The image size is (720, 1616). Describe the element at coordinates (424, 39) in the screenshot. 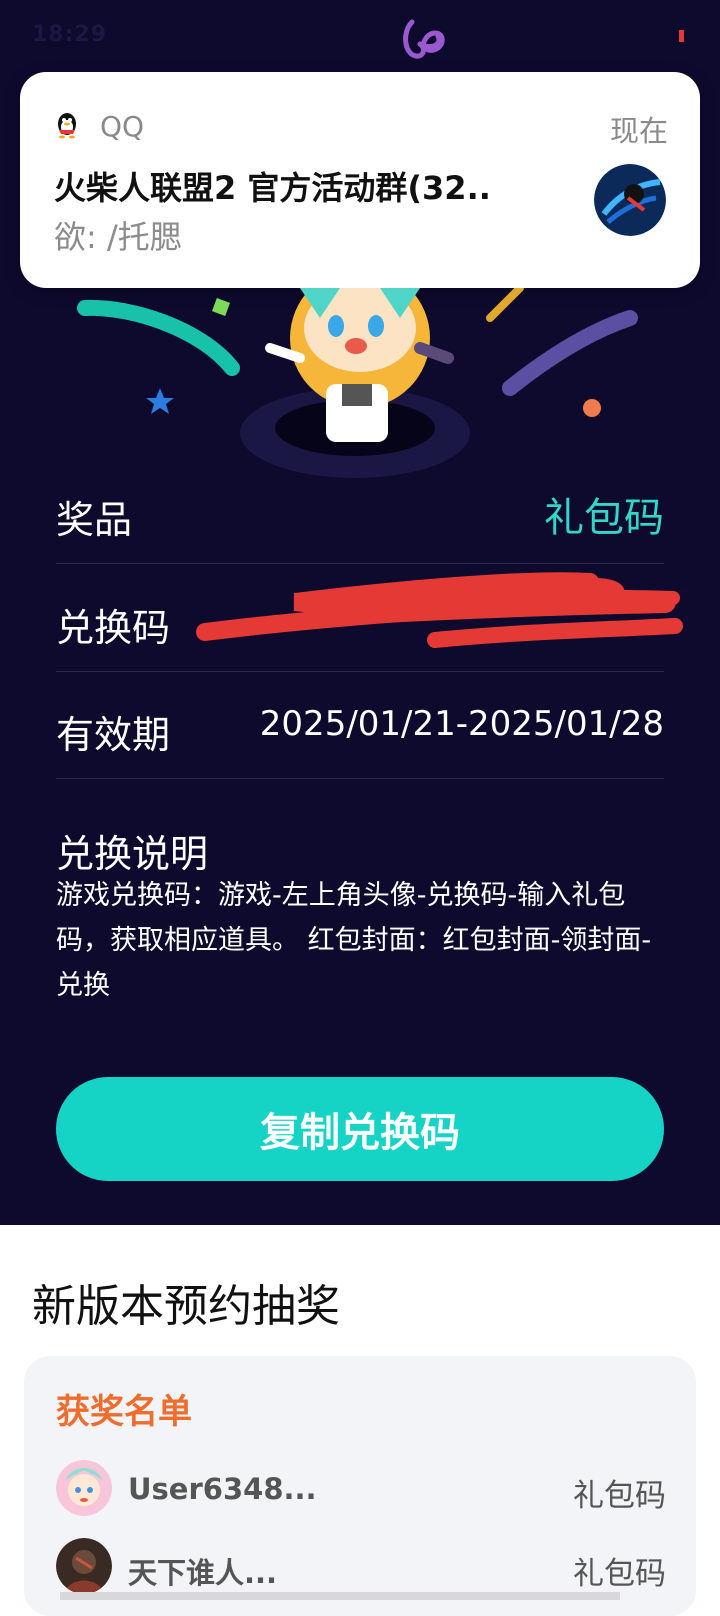

I see `app-logo-icon` at that location.